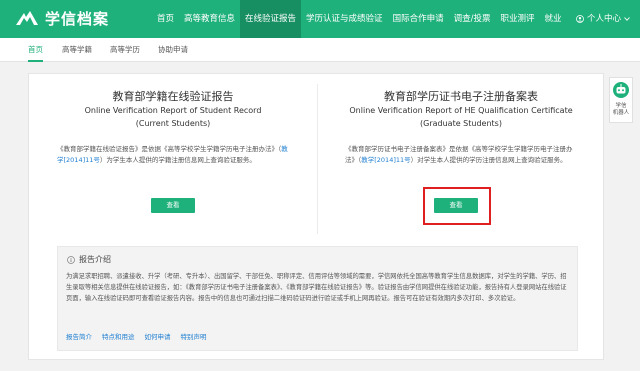  Describe the element at coordinates (173, 50) in the screenshot. I see `subnav-item-assist-apply: 协助申请` at that location.